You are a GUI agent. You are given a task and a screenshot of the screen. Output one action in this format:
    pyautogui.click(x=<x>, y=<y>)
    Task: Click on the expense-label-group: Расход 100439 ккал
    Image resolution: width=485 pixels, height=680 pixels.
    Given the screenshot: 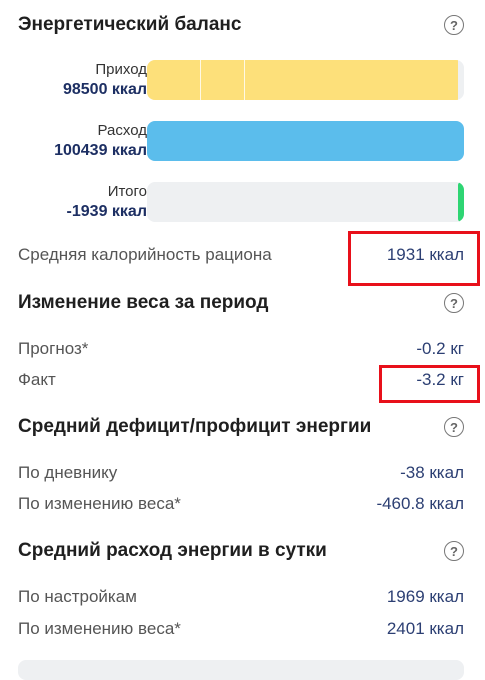 What is the action you would take?
    pyautogui.click(x=100, y=141)
    